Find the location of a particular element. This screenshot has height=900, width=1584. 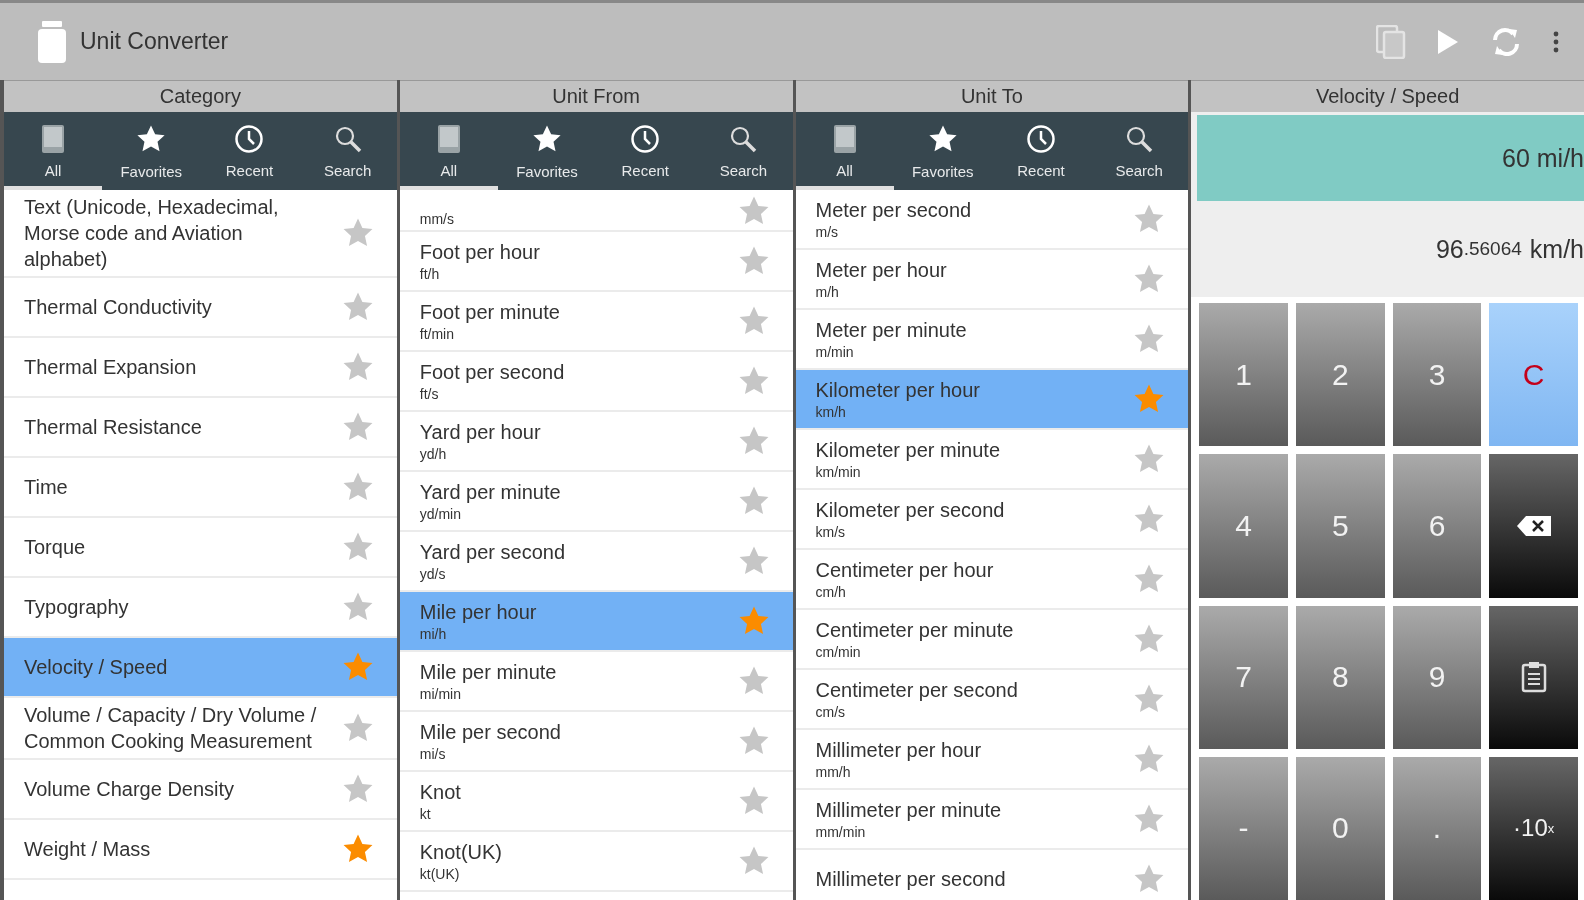

unit-symbol: yd/s is located at coordinates (433, 574).